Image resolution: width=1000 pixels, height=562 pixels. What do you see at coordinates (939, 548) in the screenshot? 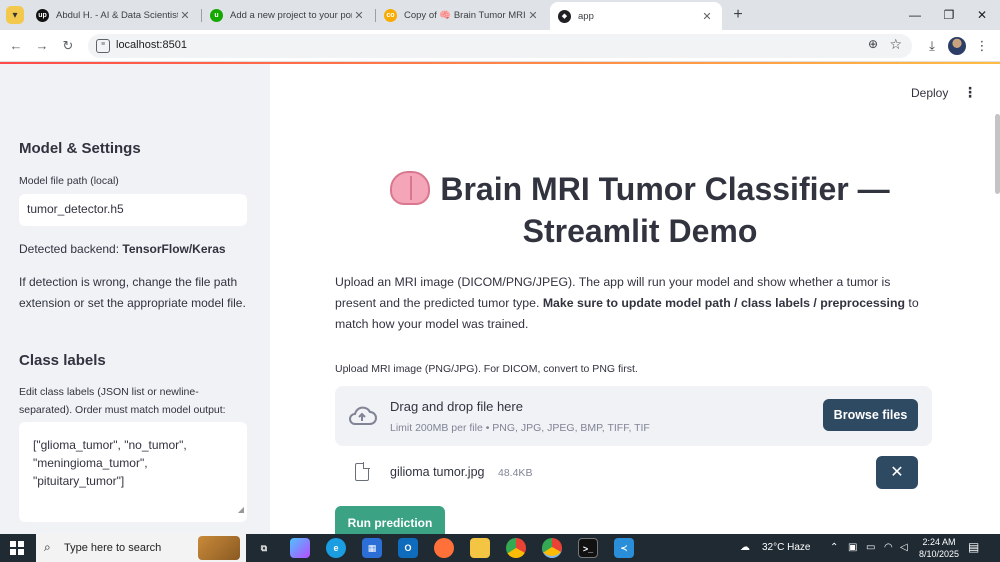
I see `system-clock: 2:24 AM 8/10/2025` at bounding box center [939, 548].